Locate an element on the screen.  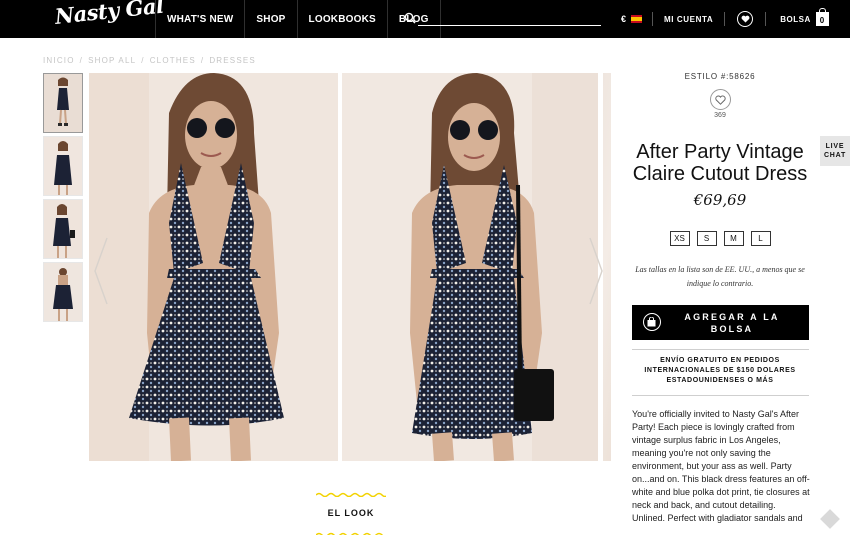
nav-whats-new: WHAT'S NEW is located at coordinates (199, 19).